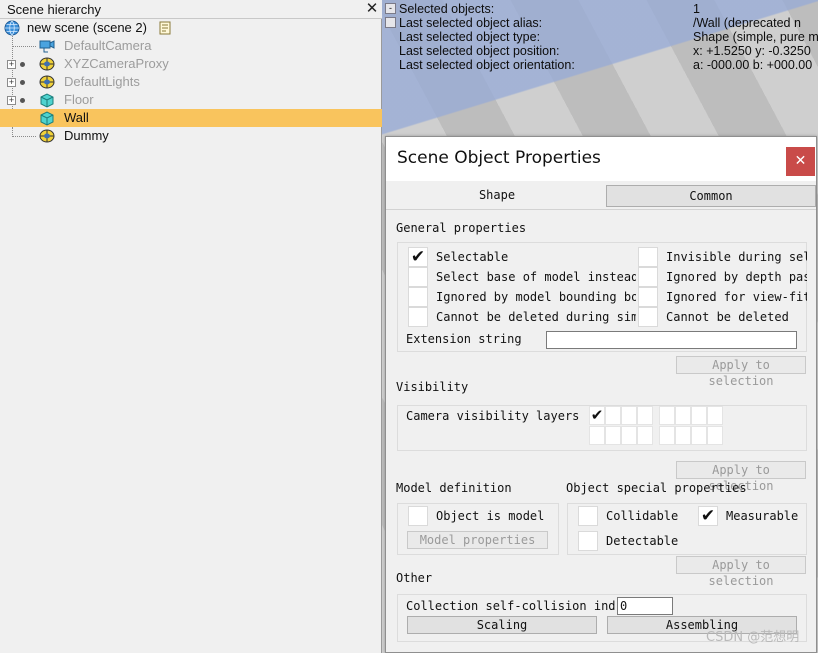 The image size is (818, 653). What do you see at coordinates (479, 51) in the screenshot?
I see `info-label: Last selected object position:` at bounding box center [479, 51].